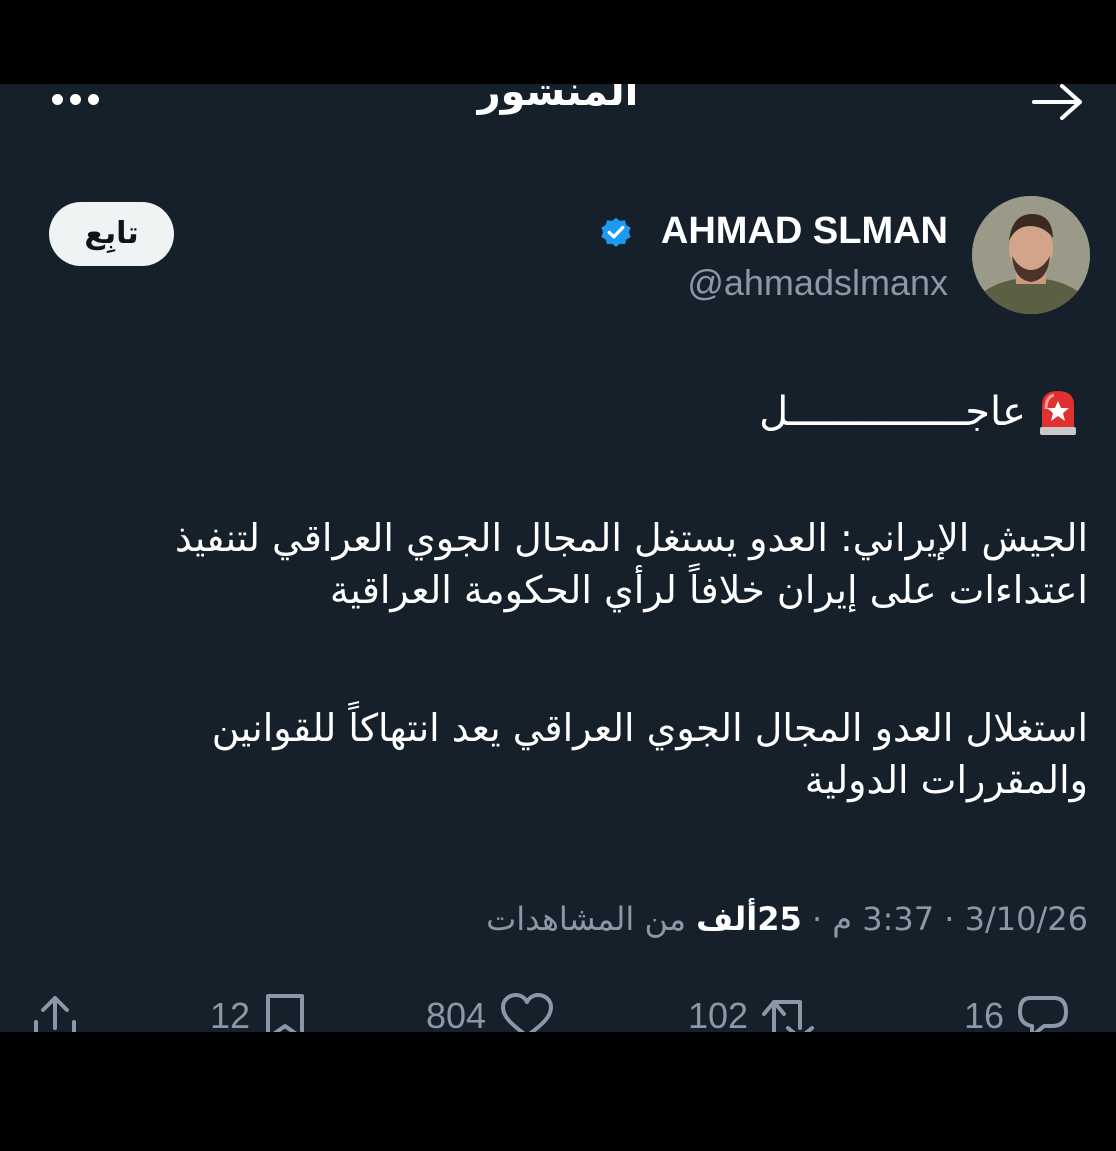 The height and width of the screenshot is (1151, 1116). What do you see at coordinates (1031, 255) in the screenshot?
I see `avatar` at bounding box center [1031, 255].